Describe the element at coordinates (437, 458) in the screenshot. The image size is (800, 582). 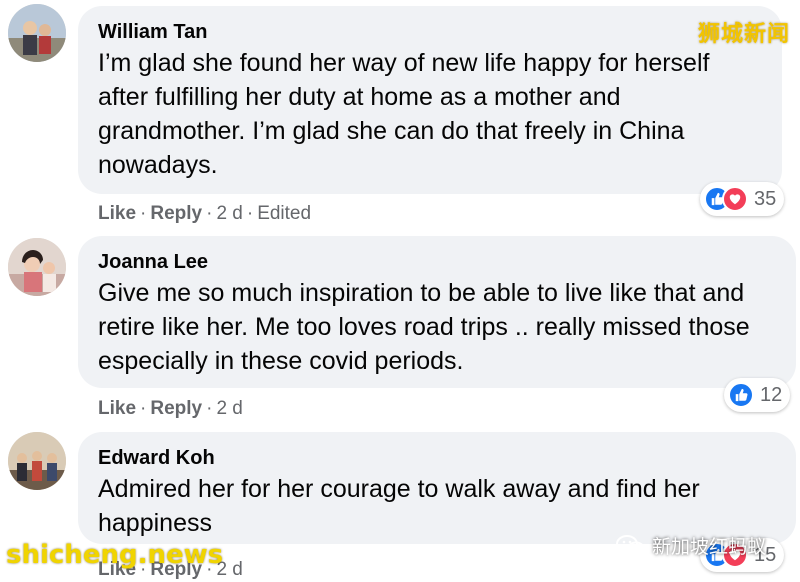
I see `comment-author: Edward Koh` at that location.